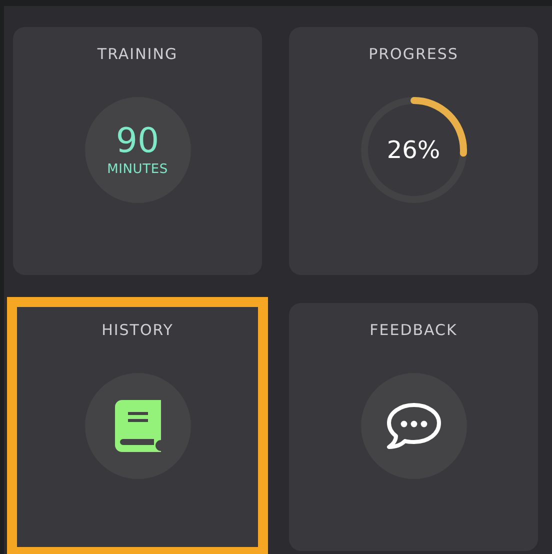  I want to click on book-icon, so click(137, 426).